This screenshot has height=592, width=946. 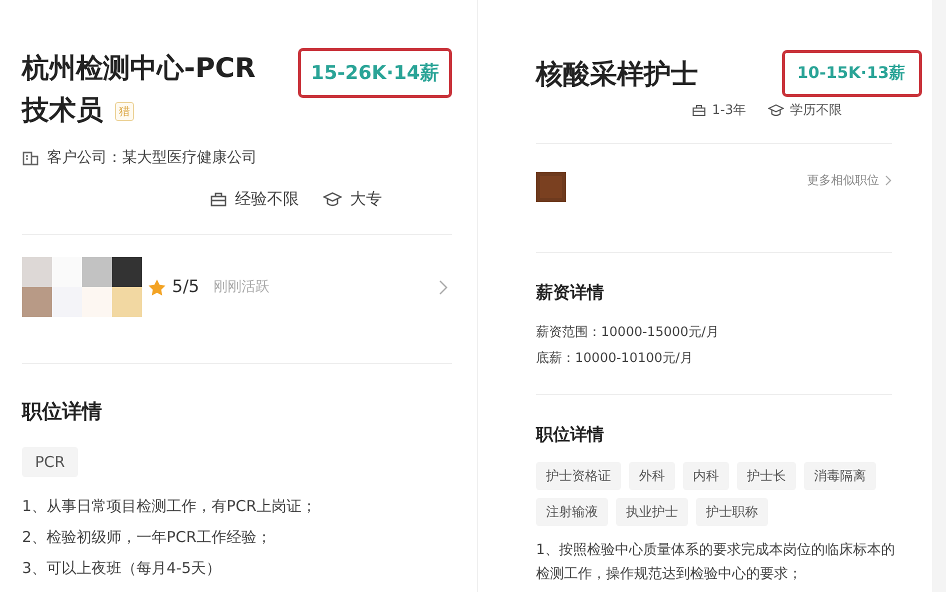 What do you see at coordinates (840, 476) in the screenshot?
I see `skill-tag: 消毒隔离` at bounding box center [840, 476].